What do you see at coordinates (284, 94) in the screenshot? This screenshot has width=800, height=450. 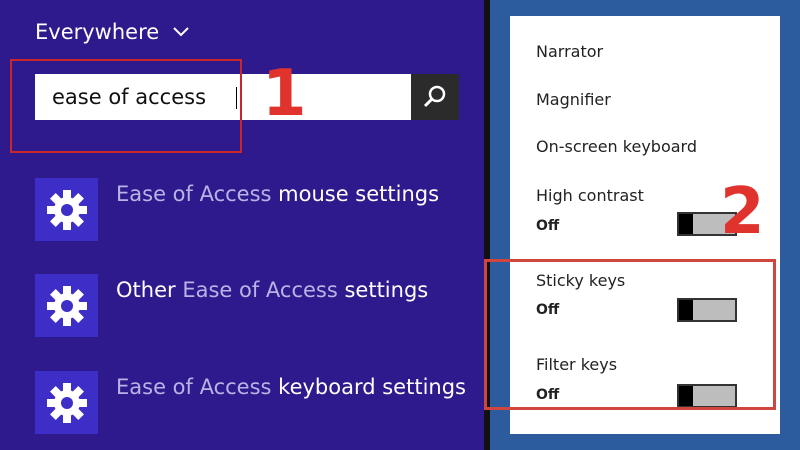 I see `annotation-number-1: 1` at bounding box center [284, 94].